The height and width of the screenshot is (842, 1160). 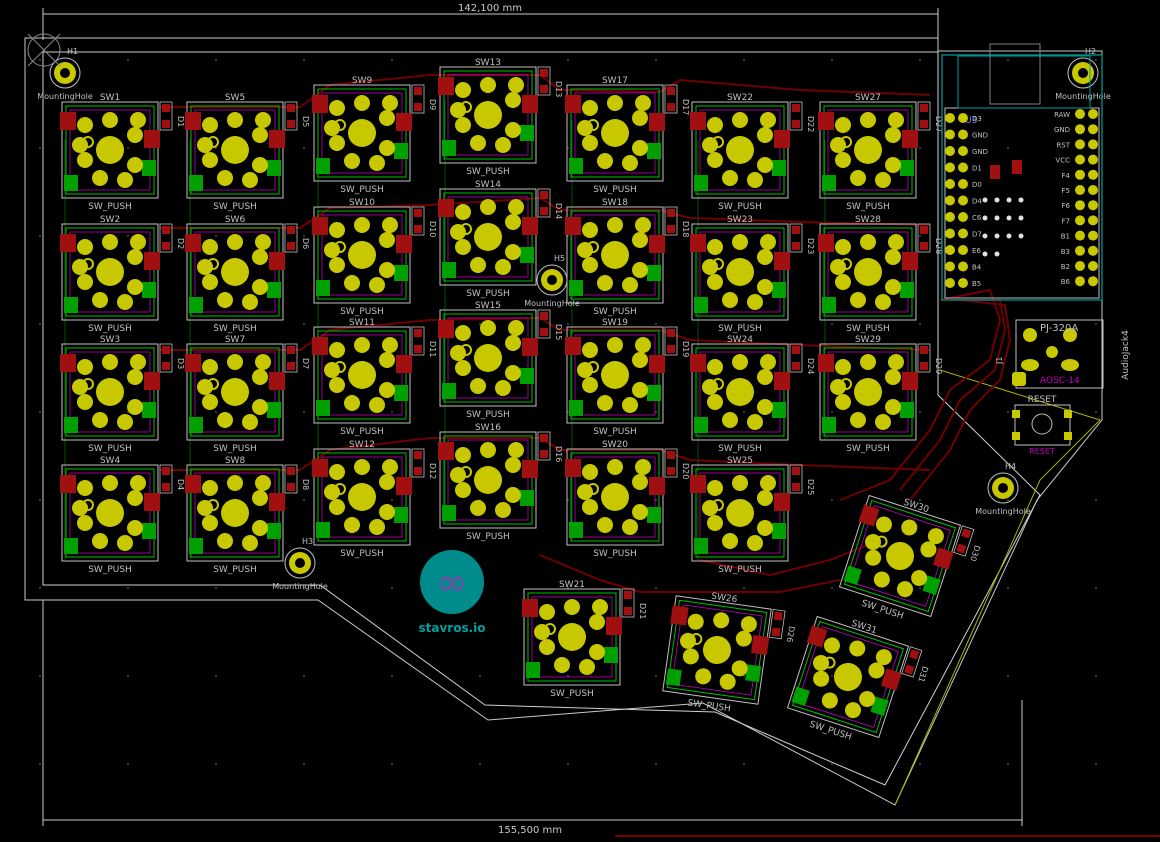 What do you see at coordinates (65, 74) in the screenshot?
I see `mounting-hole-h1: H1 MountingHole` at bounding box center [65, 74].